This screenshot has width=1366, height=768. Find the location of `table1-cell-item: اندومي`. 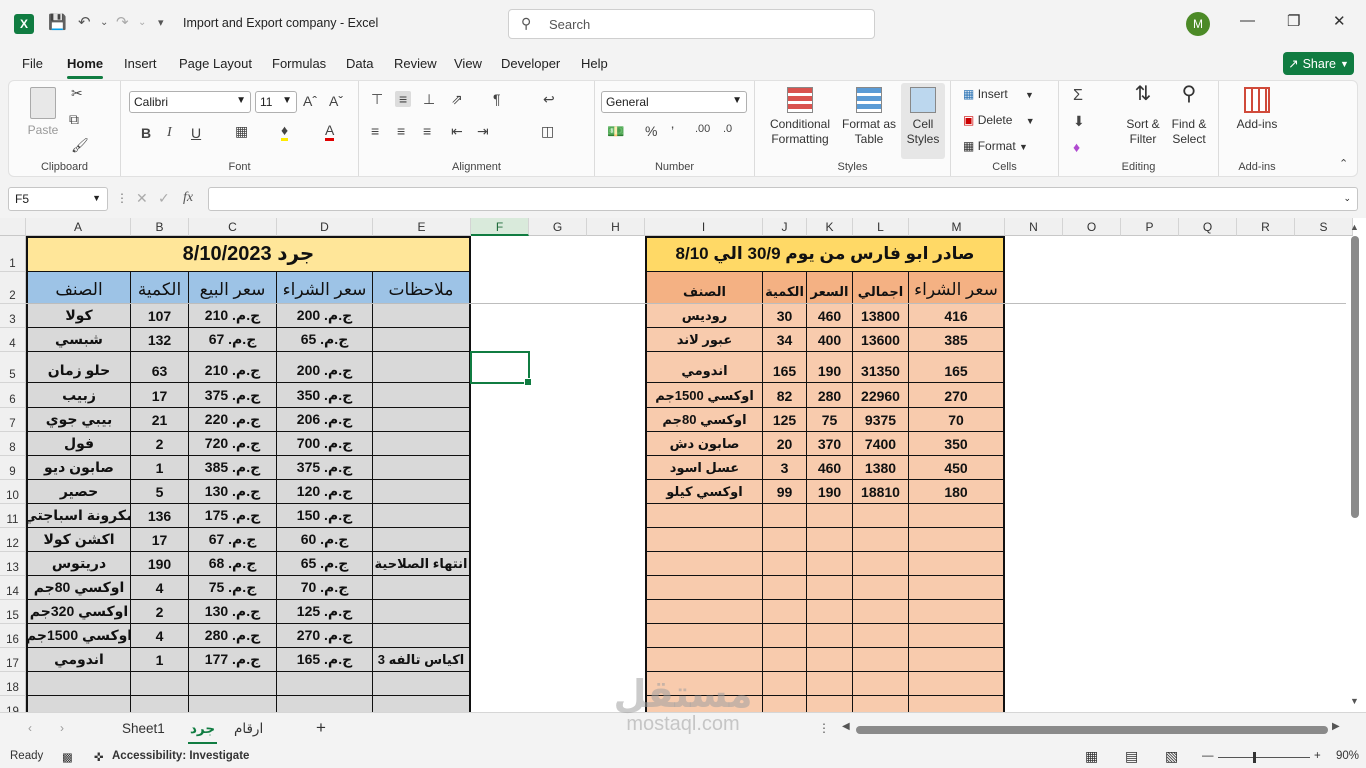

table1-cell-item: اندومي is located at coordinates (78, 660).